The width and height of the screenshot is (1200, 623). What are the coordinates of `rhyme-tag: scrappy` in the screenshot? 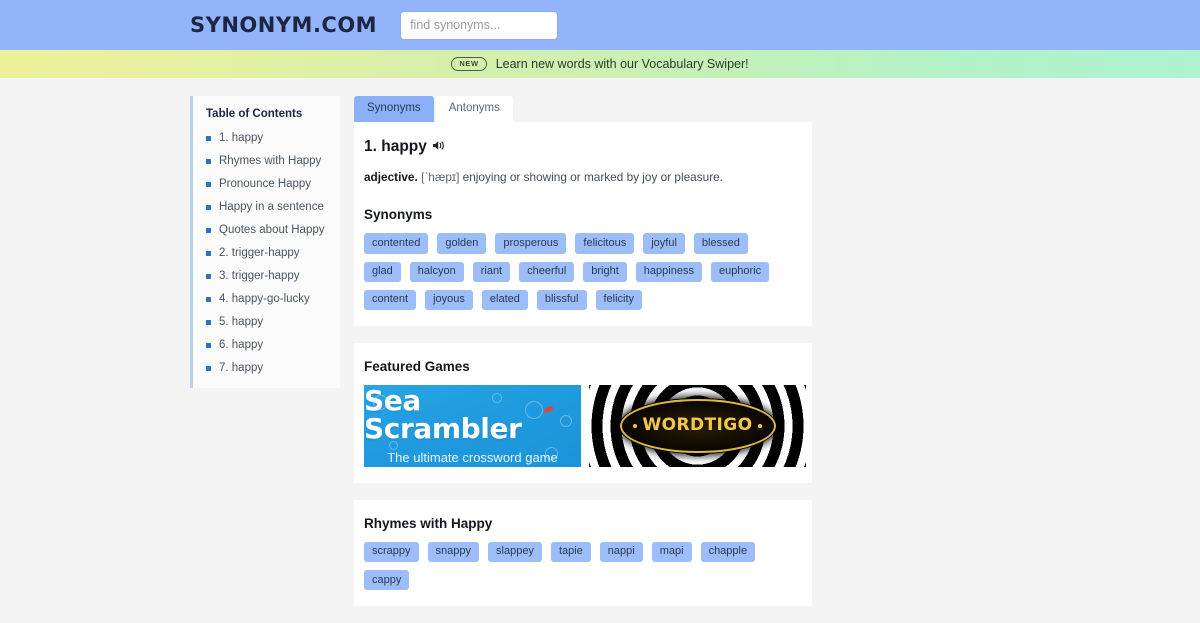 It's located at (391, 552).